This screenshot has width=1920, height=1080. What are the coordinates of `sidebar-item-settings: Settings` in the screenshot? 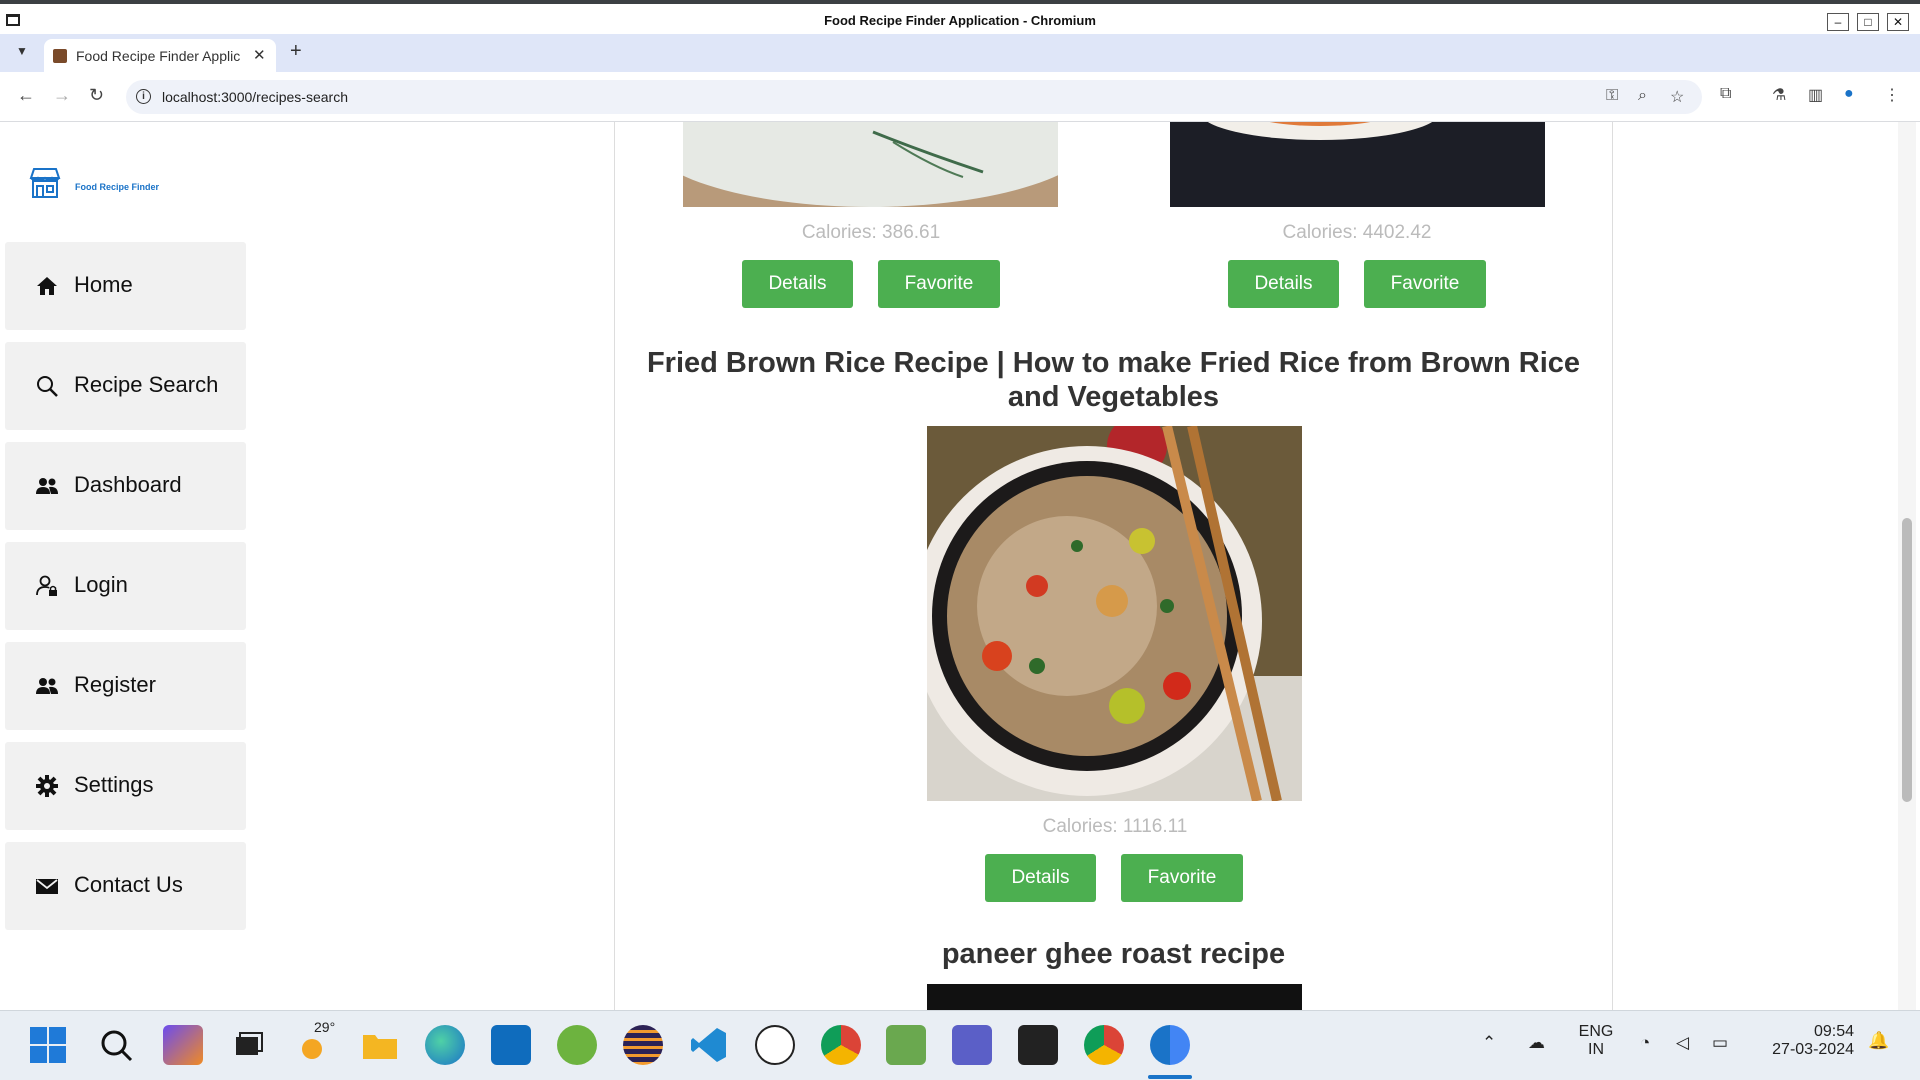 It's located at (125, 786).